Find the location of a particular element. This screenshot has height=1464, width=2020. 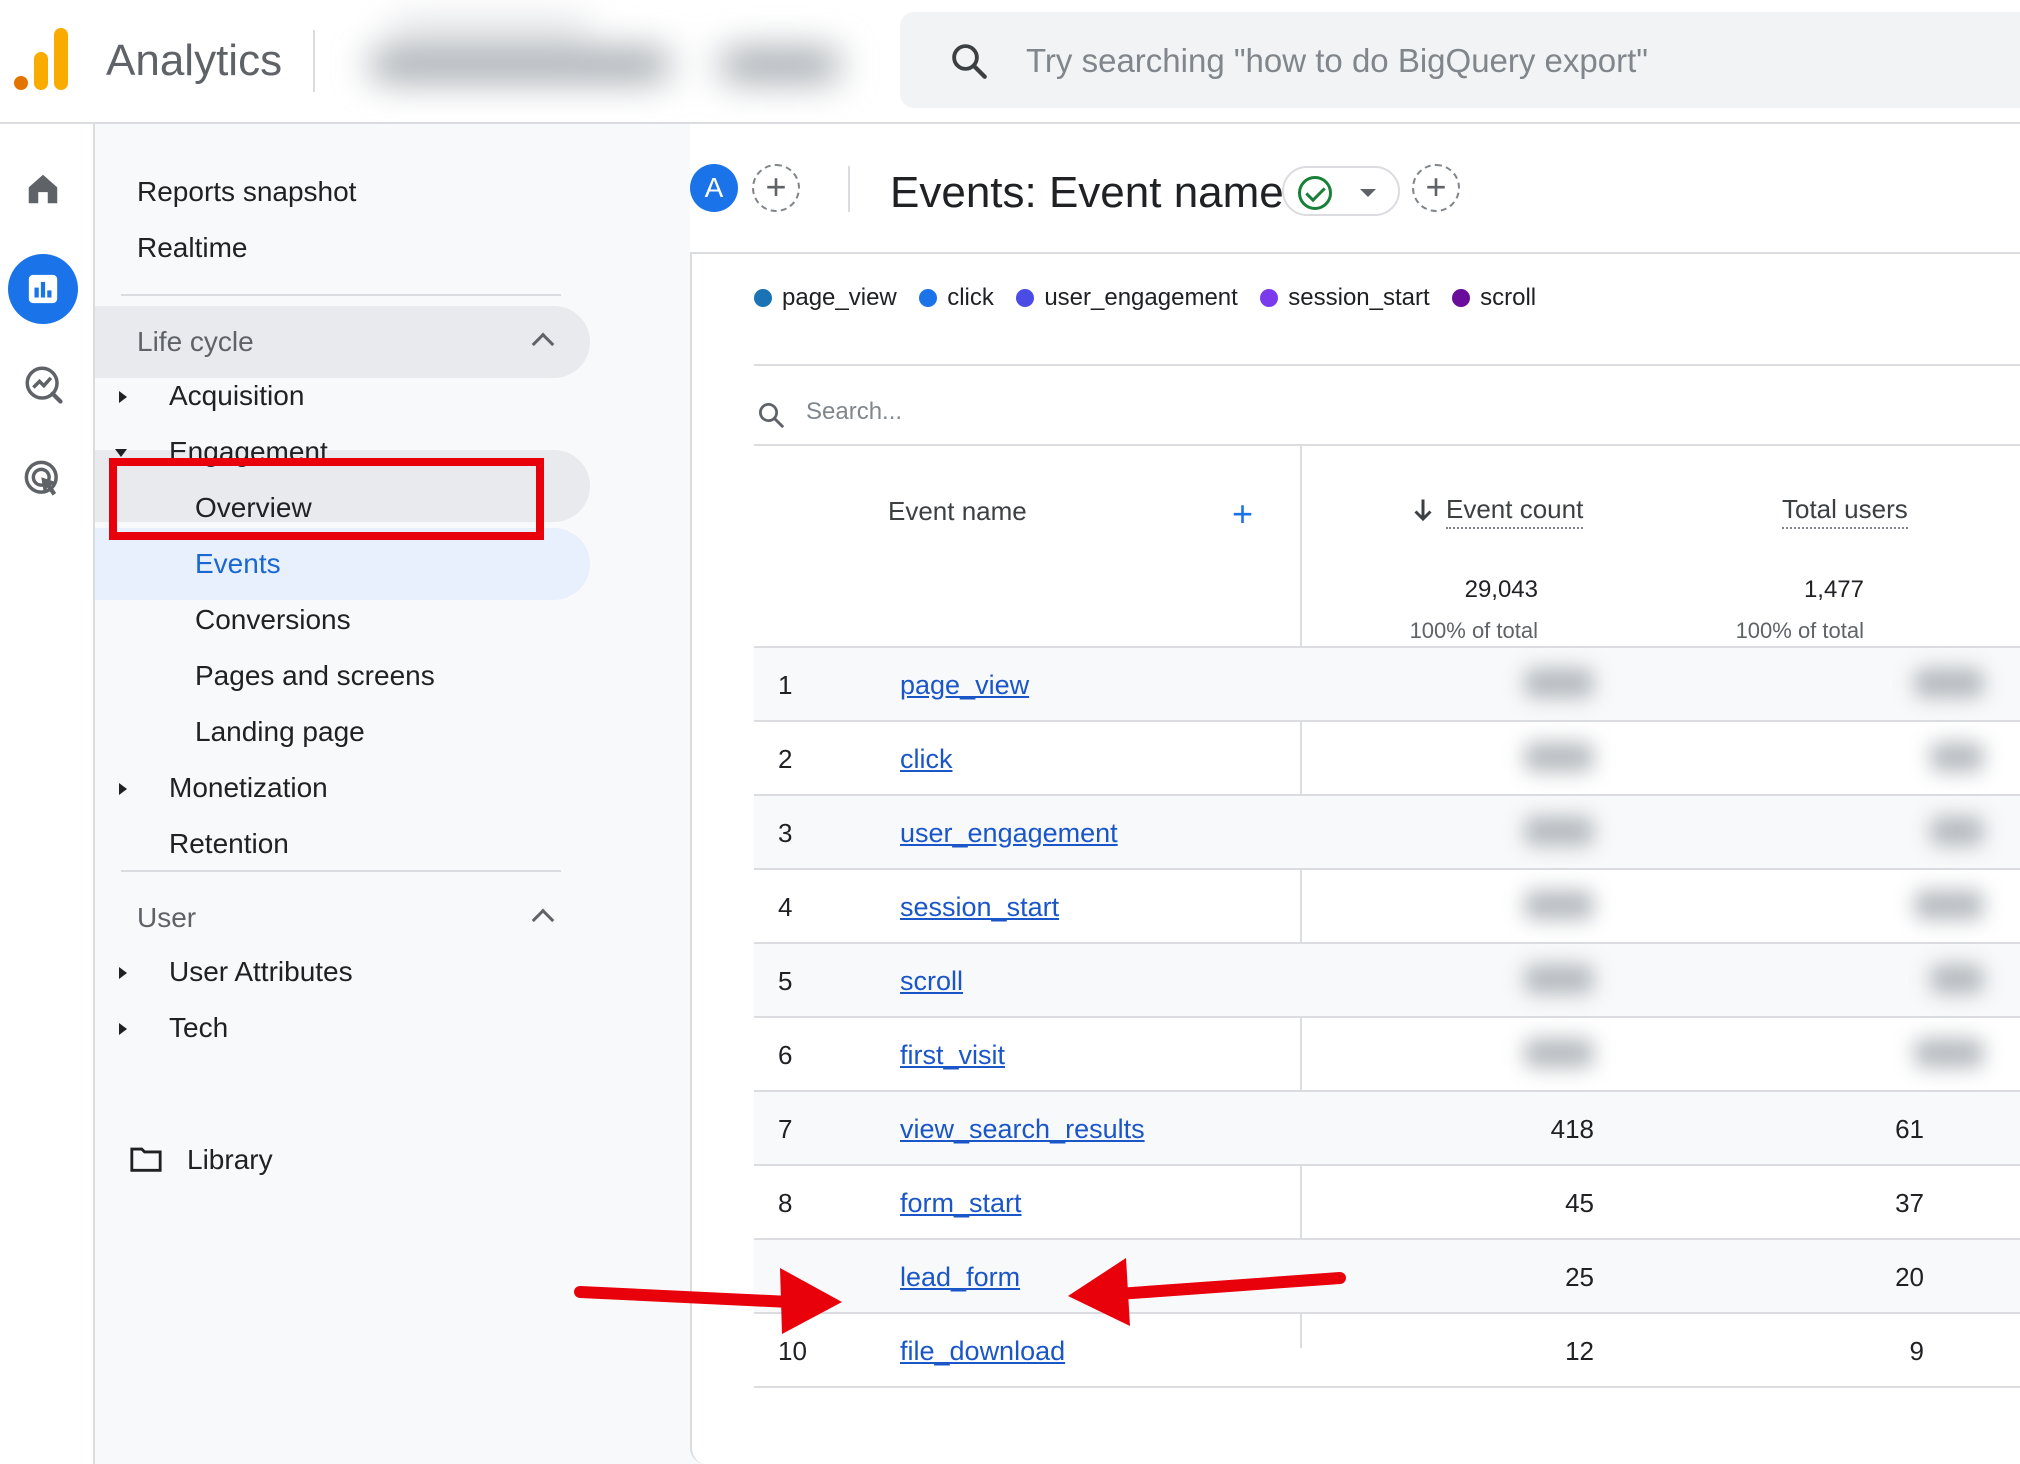

event-link: click is located at coordinates (926, 759).